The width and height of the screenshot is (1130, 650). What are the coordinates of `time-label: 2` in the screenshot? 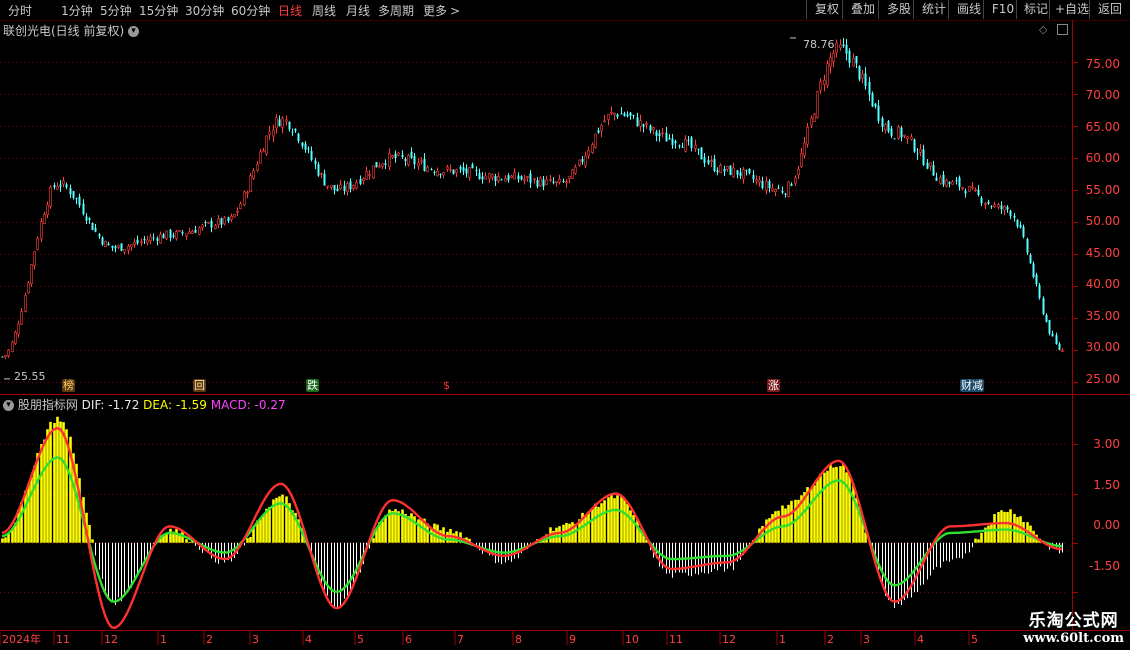 It's located at (209, 639).